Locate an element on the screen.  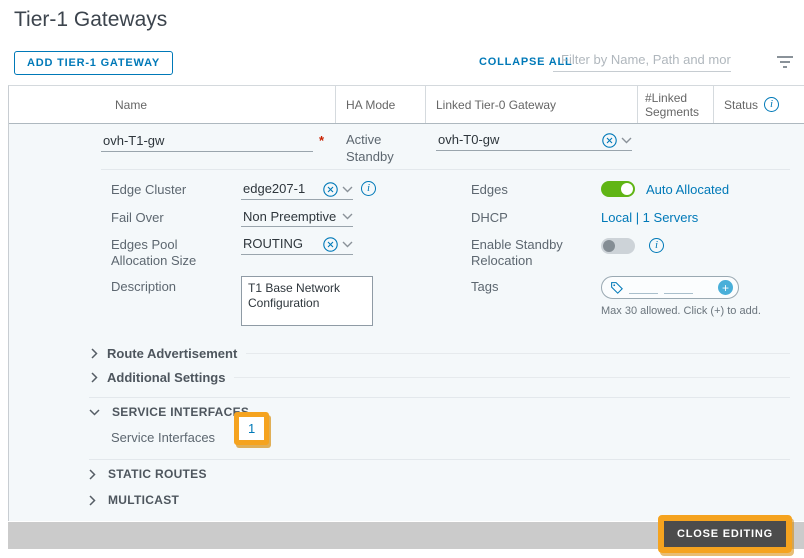
edge-cluster-label: Edge Cluster is located at coordinates (149, 189).